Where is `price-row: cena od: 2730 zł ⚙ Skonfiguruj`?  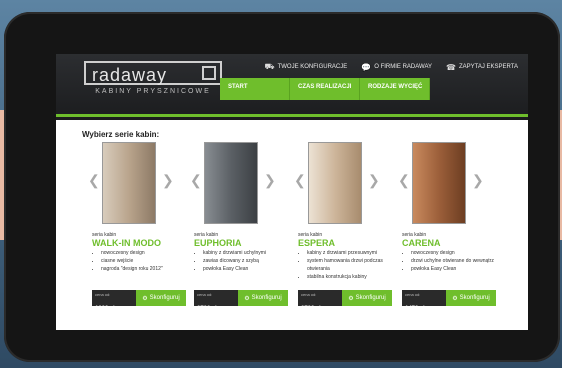
price-row: cena od: 2730 zł ⚙ Skonfiguruj is located at coordinates (241, 301).